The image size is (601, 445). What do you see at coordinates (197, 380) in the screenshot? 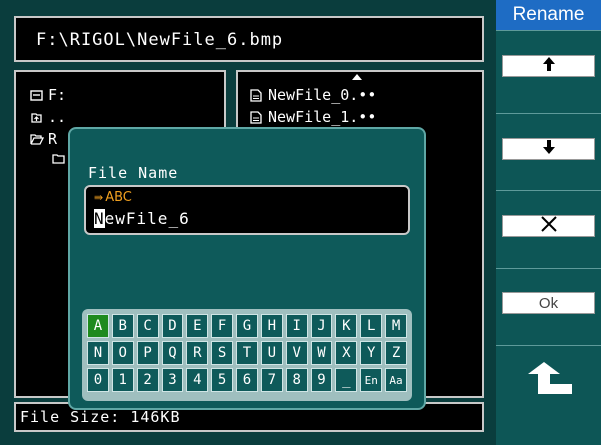
I see `key-4: 4` at bounding box center [197, 380].